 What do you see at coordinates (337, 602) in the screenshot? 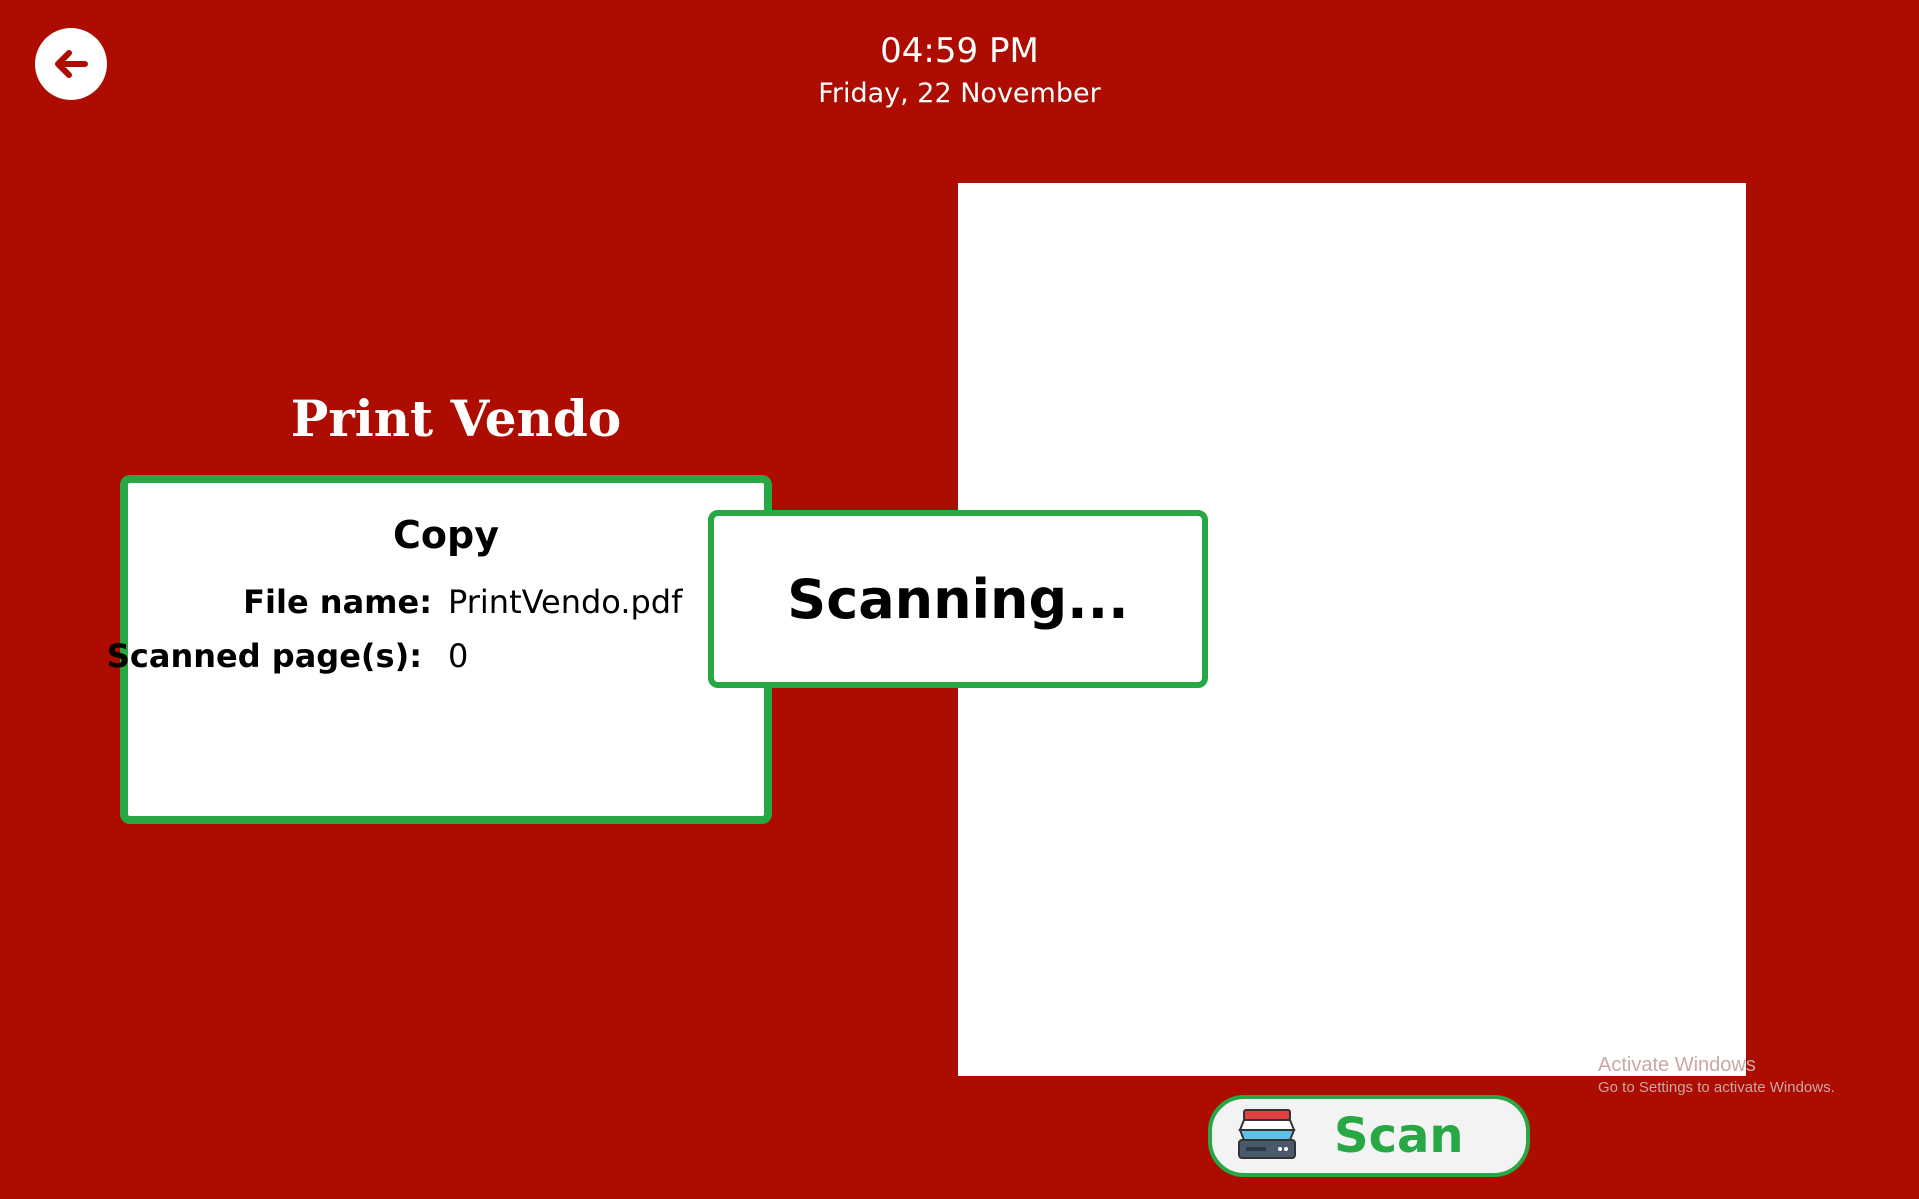
I see `file-name-label: File name:` at bounding box center [337, 602].